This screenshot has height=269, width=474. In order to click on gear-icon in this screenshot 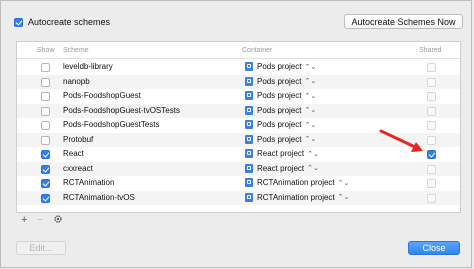, I will do `click(58, 220)`.